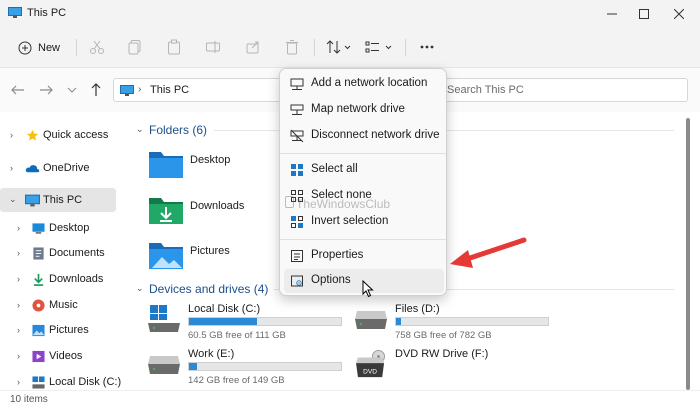 Image resolution: width=700 pixels, height=408 pixels. Describe the element at coordinates (32, 200) in the screenshot. I see `computer-icon` at that location.